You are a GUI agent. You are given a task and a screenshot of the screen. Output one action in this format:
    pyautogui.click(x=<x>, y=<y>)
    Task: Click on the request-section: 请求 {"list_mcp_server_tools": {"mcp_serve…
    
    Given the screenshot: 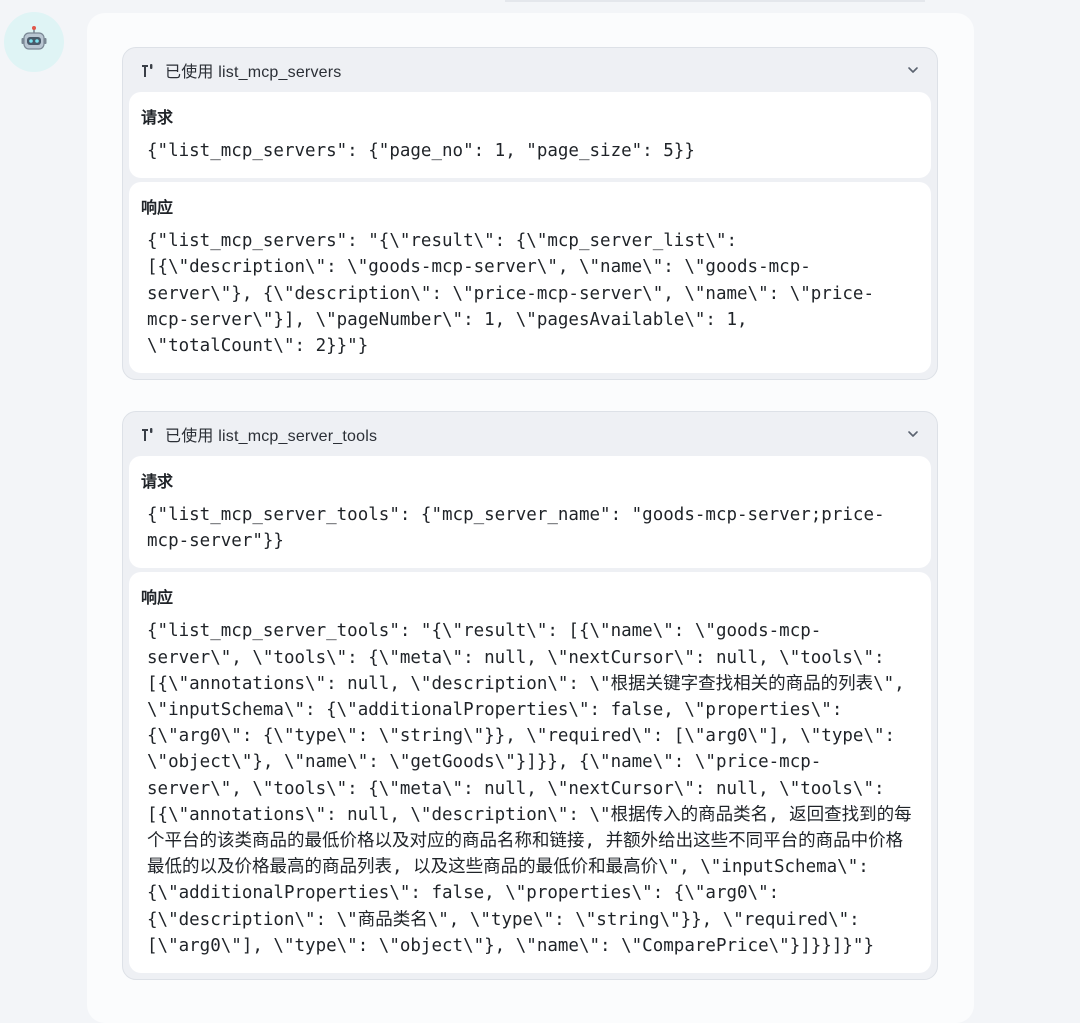 What is the action you would take?
    pyautogui.click(x=530, y=512)
    